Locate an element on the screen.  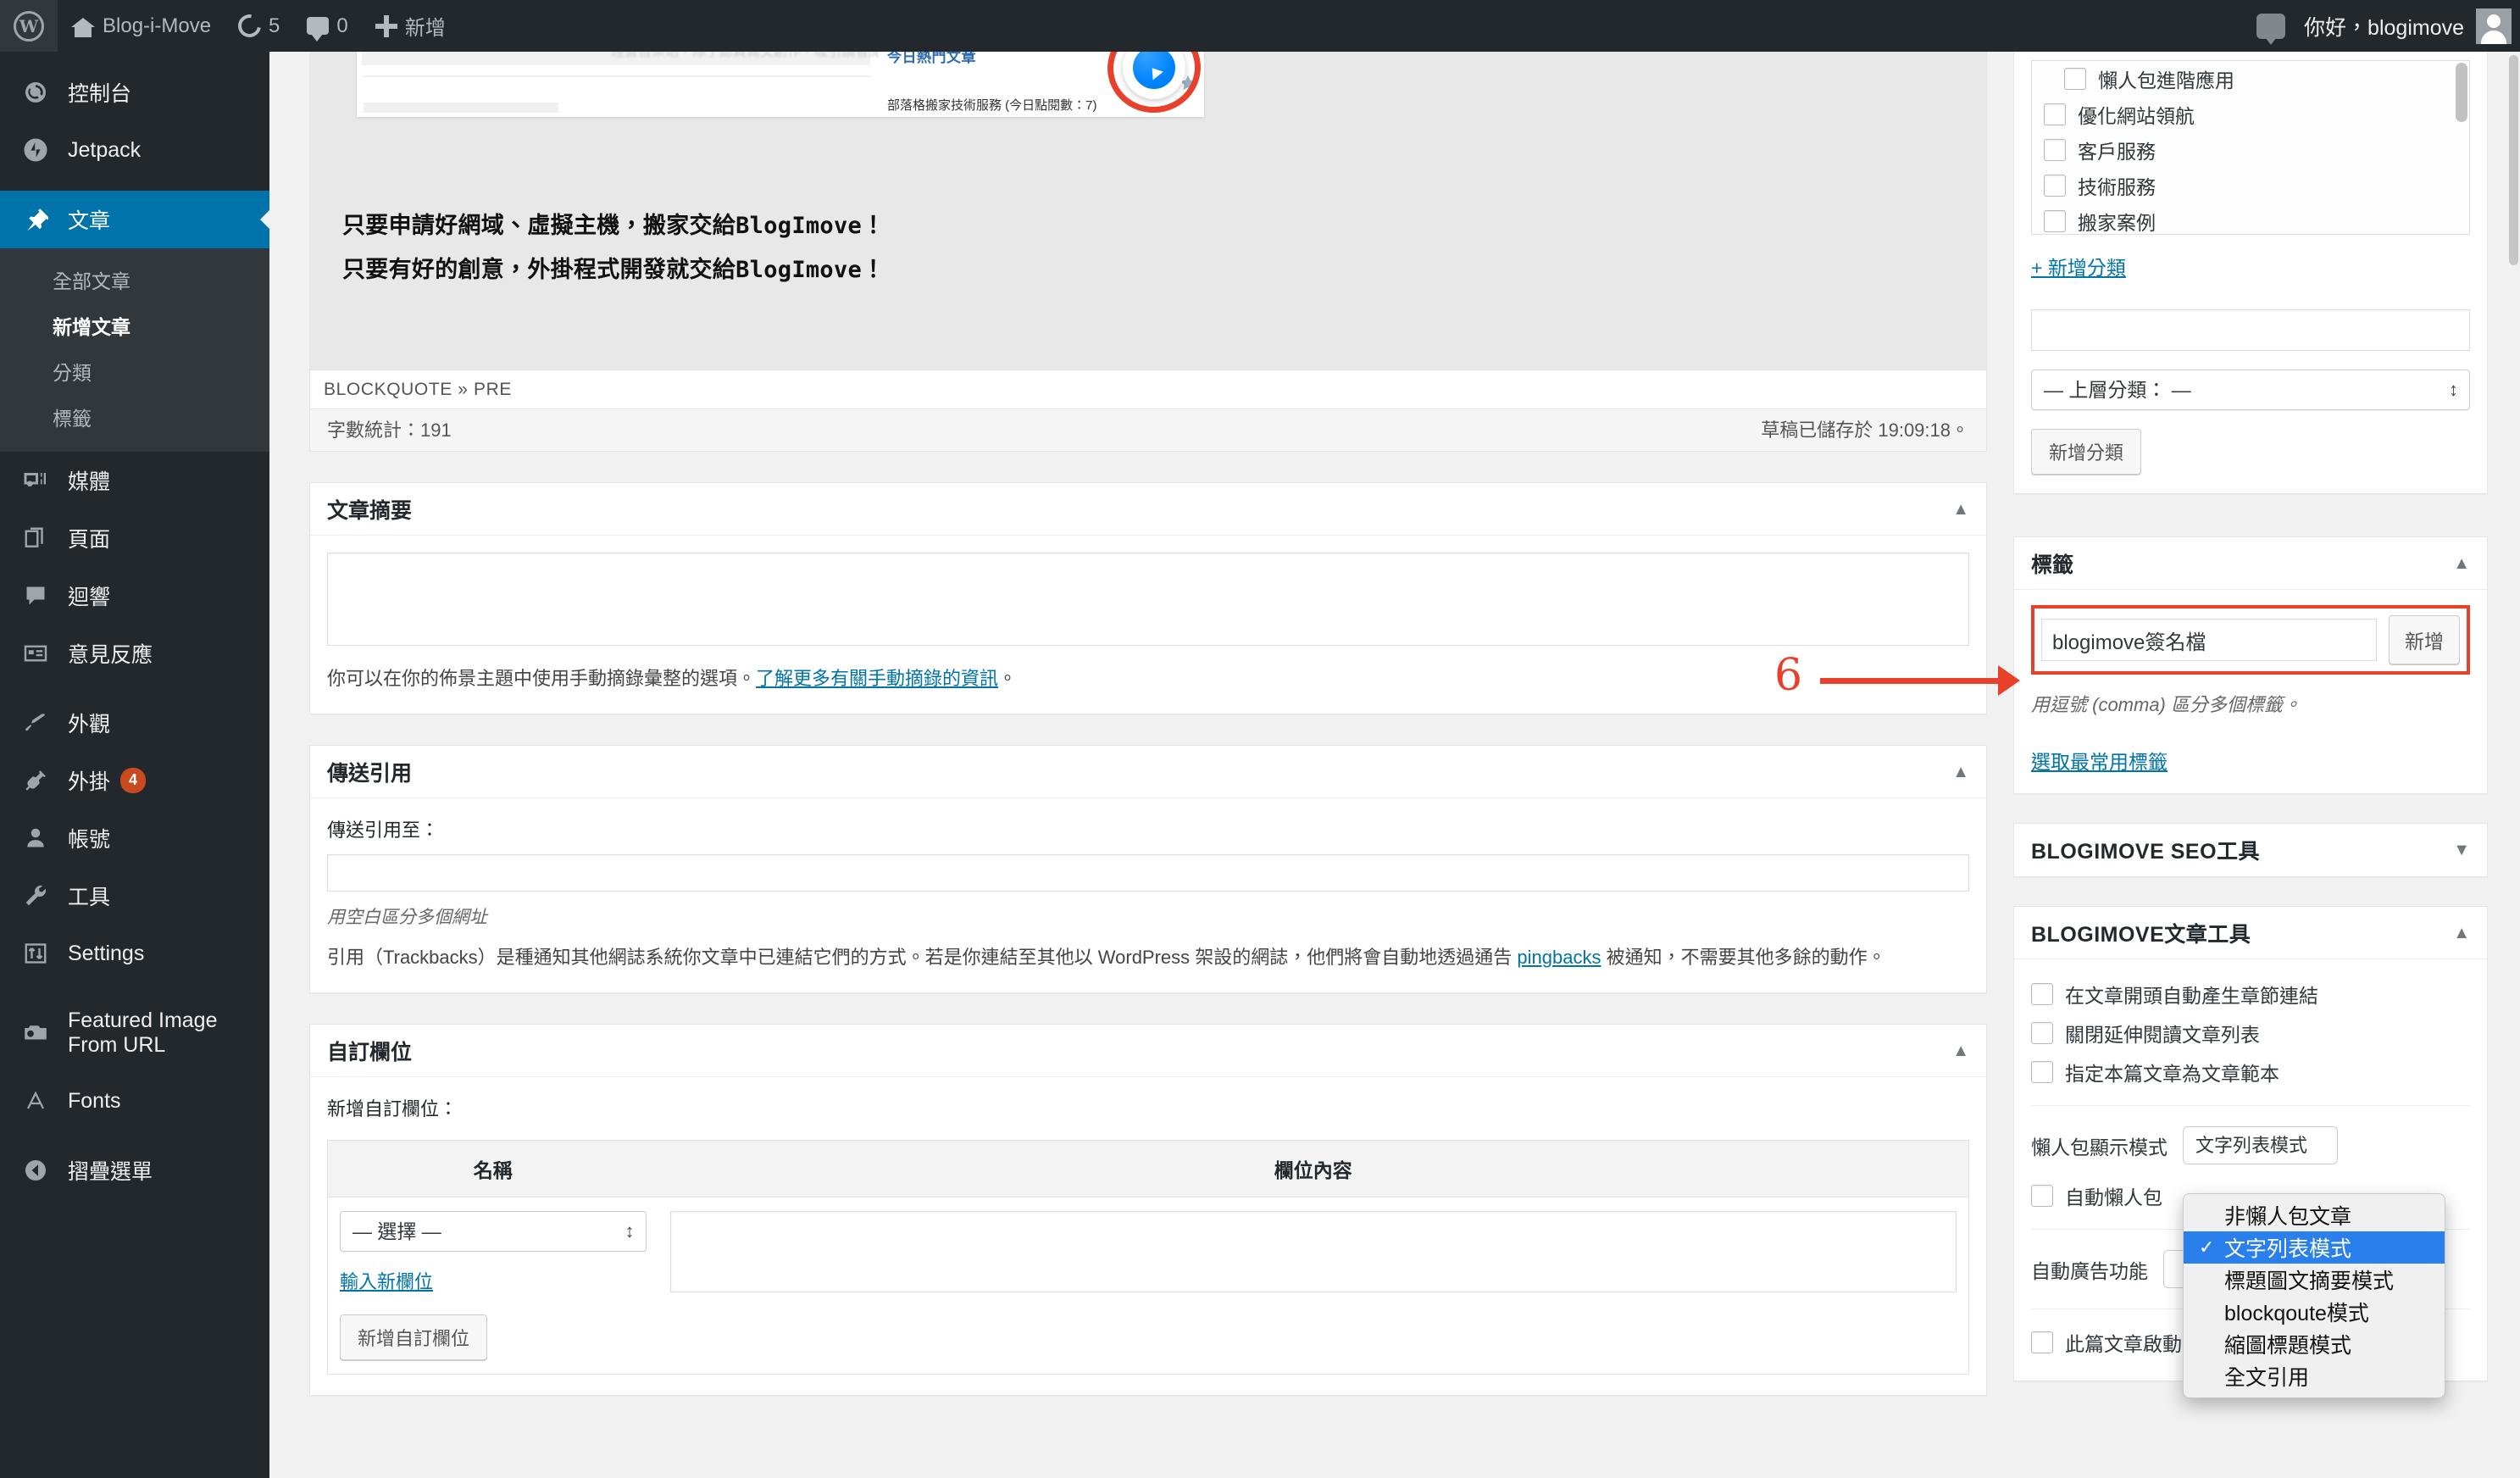
excerpt-metabox-header: 文章摘要 ▲ is located at coordinates (1148, 510).